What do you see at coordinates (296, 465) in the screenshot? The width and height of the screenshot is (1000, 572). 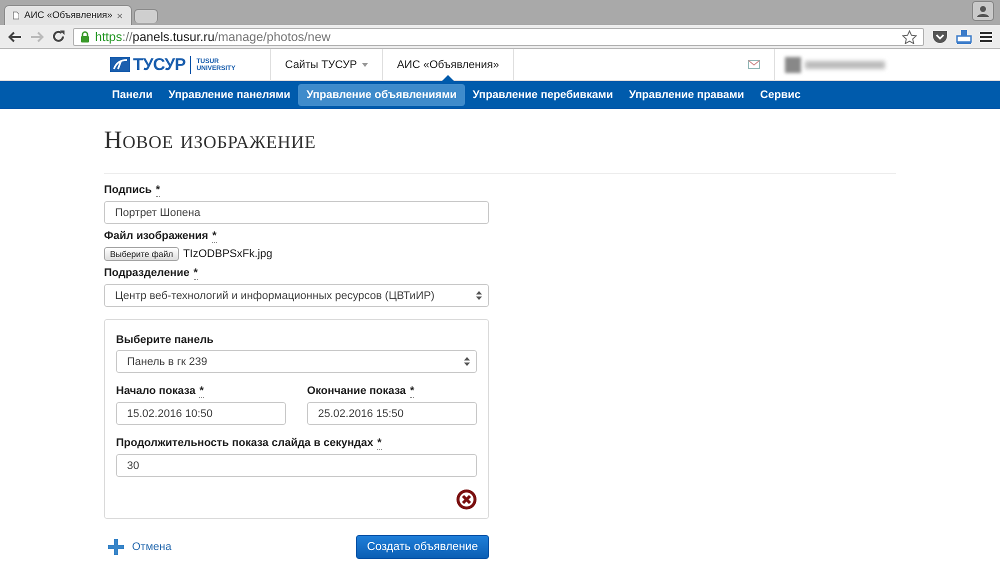 I see `duration-field: 30` at bounding box center [296, 465].